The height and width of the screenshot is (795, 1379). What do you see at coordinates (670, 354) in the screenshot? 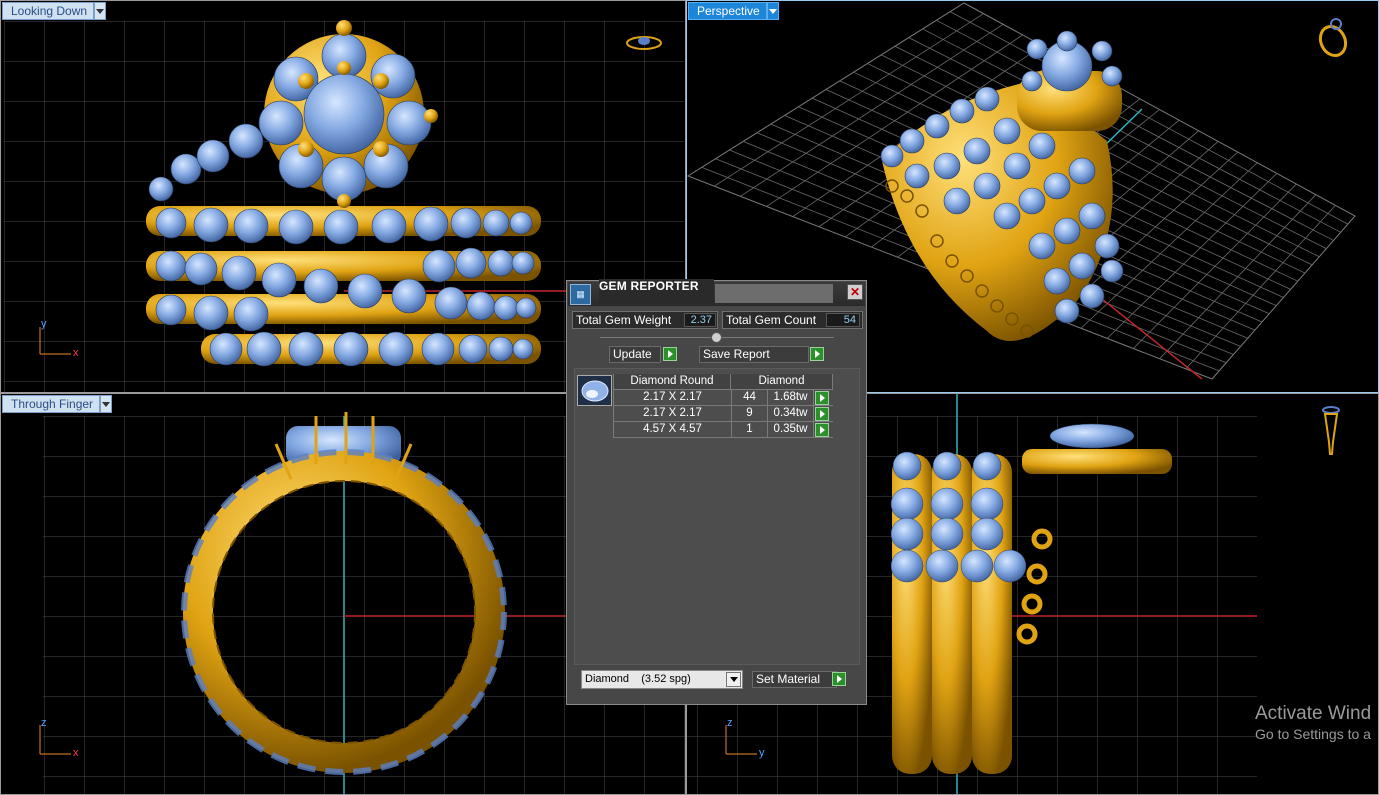
I see `update-go-button` at bounding box center [670, 354].